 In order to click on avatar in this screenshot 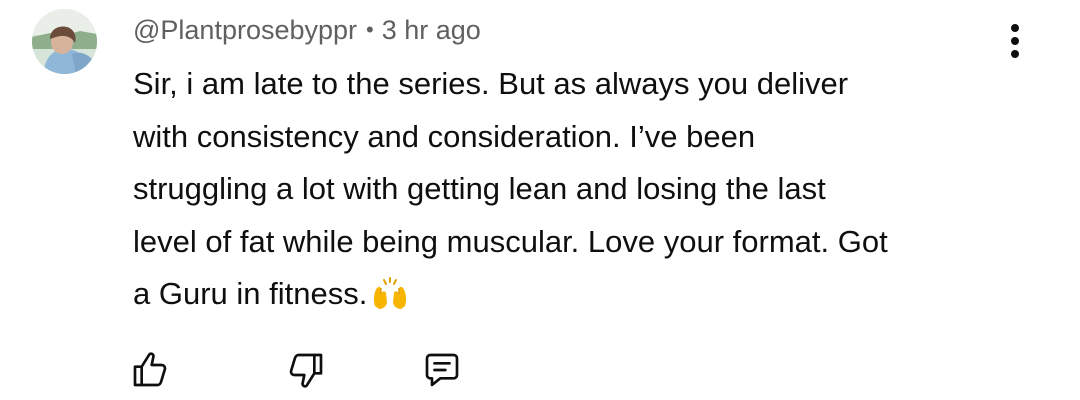, I will do `click(64, 41)`.